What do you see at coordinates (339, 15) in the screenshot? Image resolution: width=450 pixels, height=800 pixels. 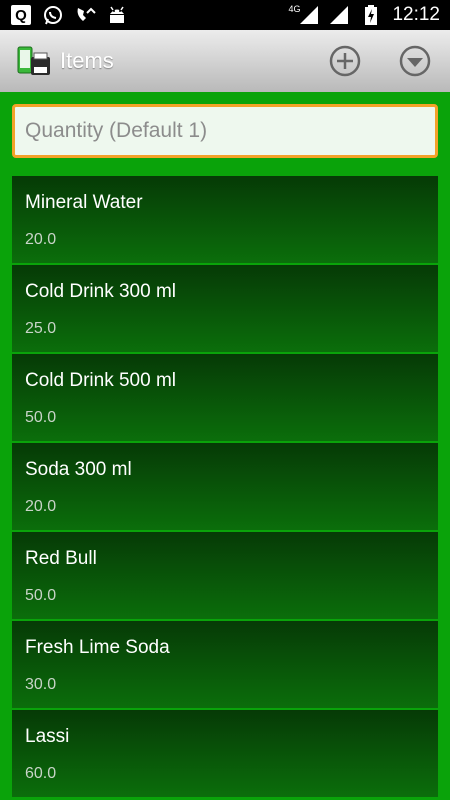 I see `signal-icon` at bounding box center [339, 15].